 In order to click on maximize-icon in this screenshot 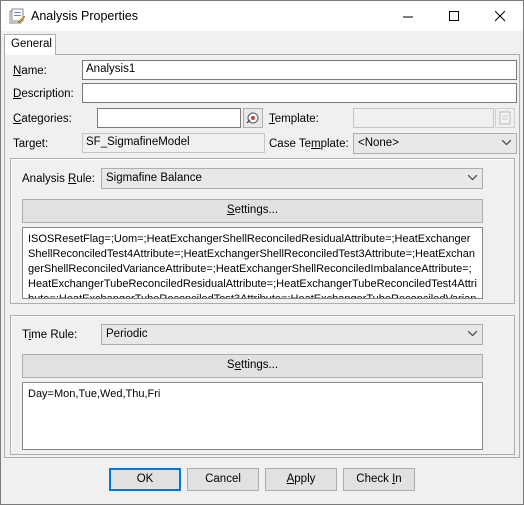, I will do `click(453, 16)`.